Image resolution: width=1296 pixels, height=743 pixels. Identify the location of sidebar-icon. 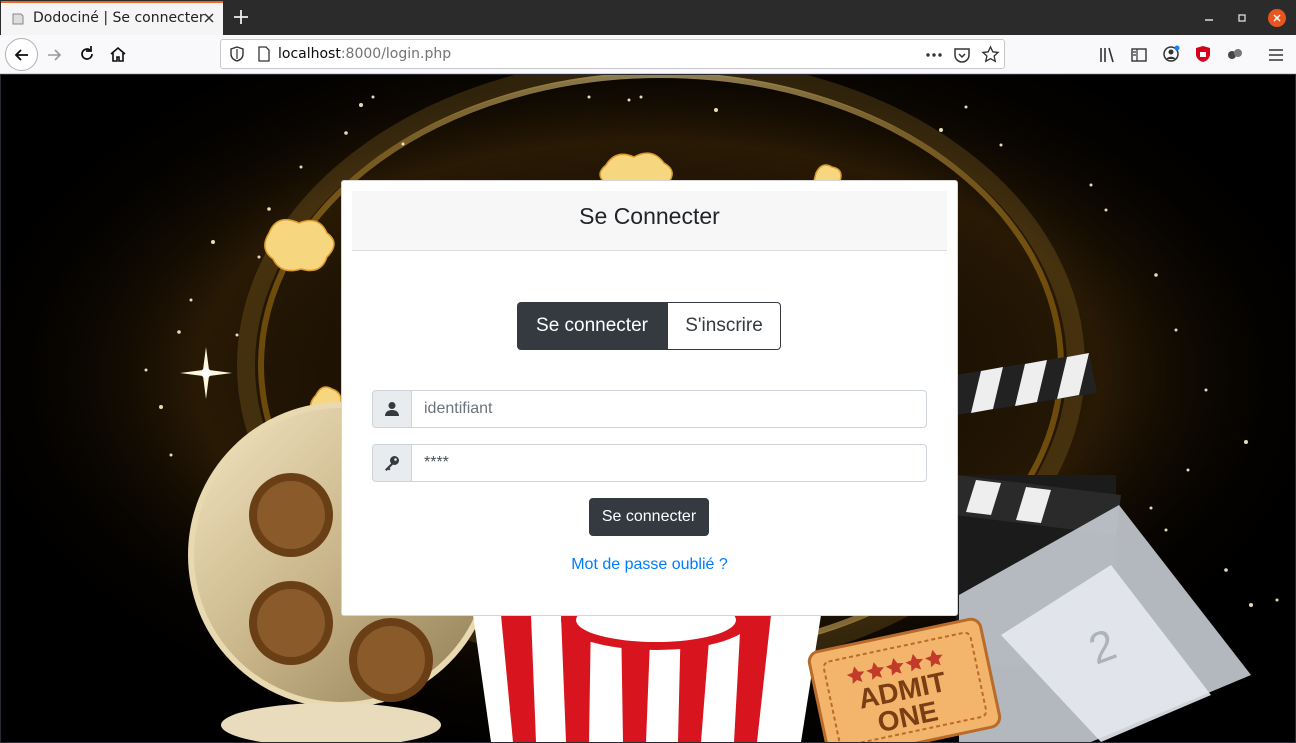
(1139, 55).